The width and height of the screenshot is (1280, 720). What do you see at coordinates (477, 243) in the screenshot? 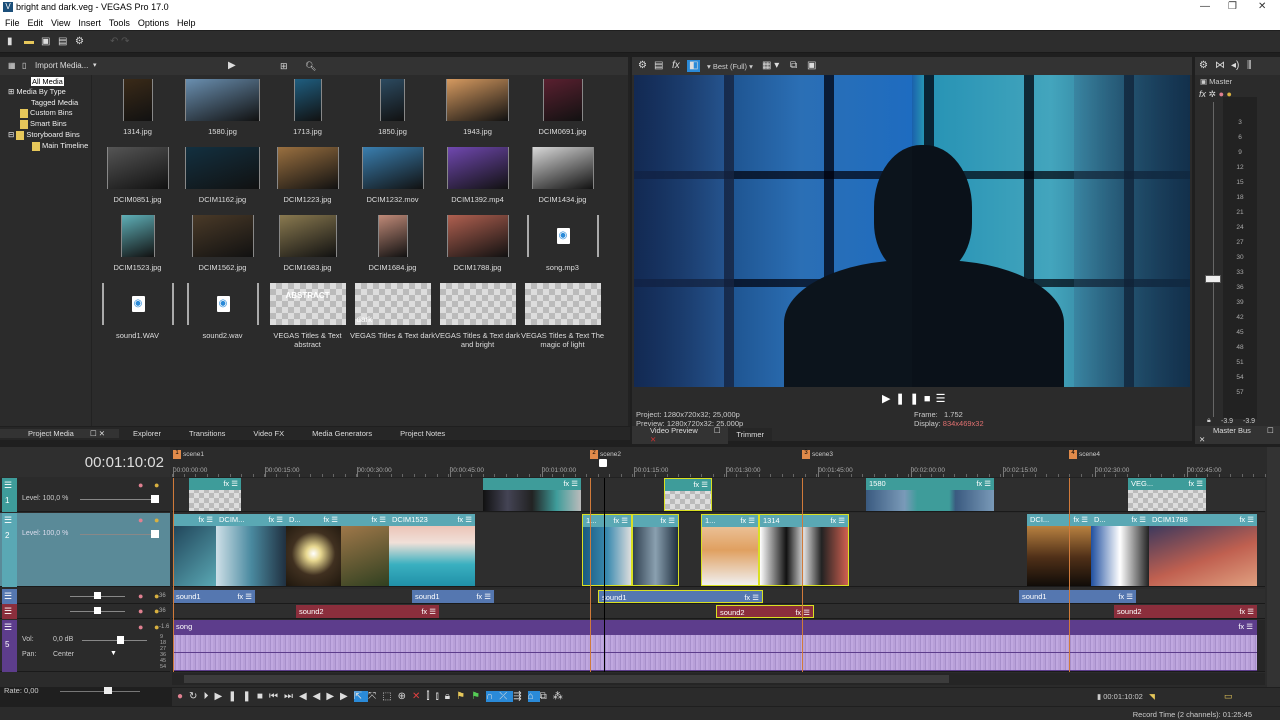
I see `media-item: DCIM1788.jpg` at bounding box center [477, 243].